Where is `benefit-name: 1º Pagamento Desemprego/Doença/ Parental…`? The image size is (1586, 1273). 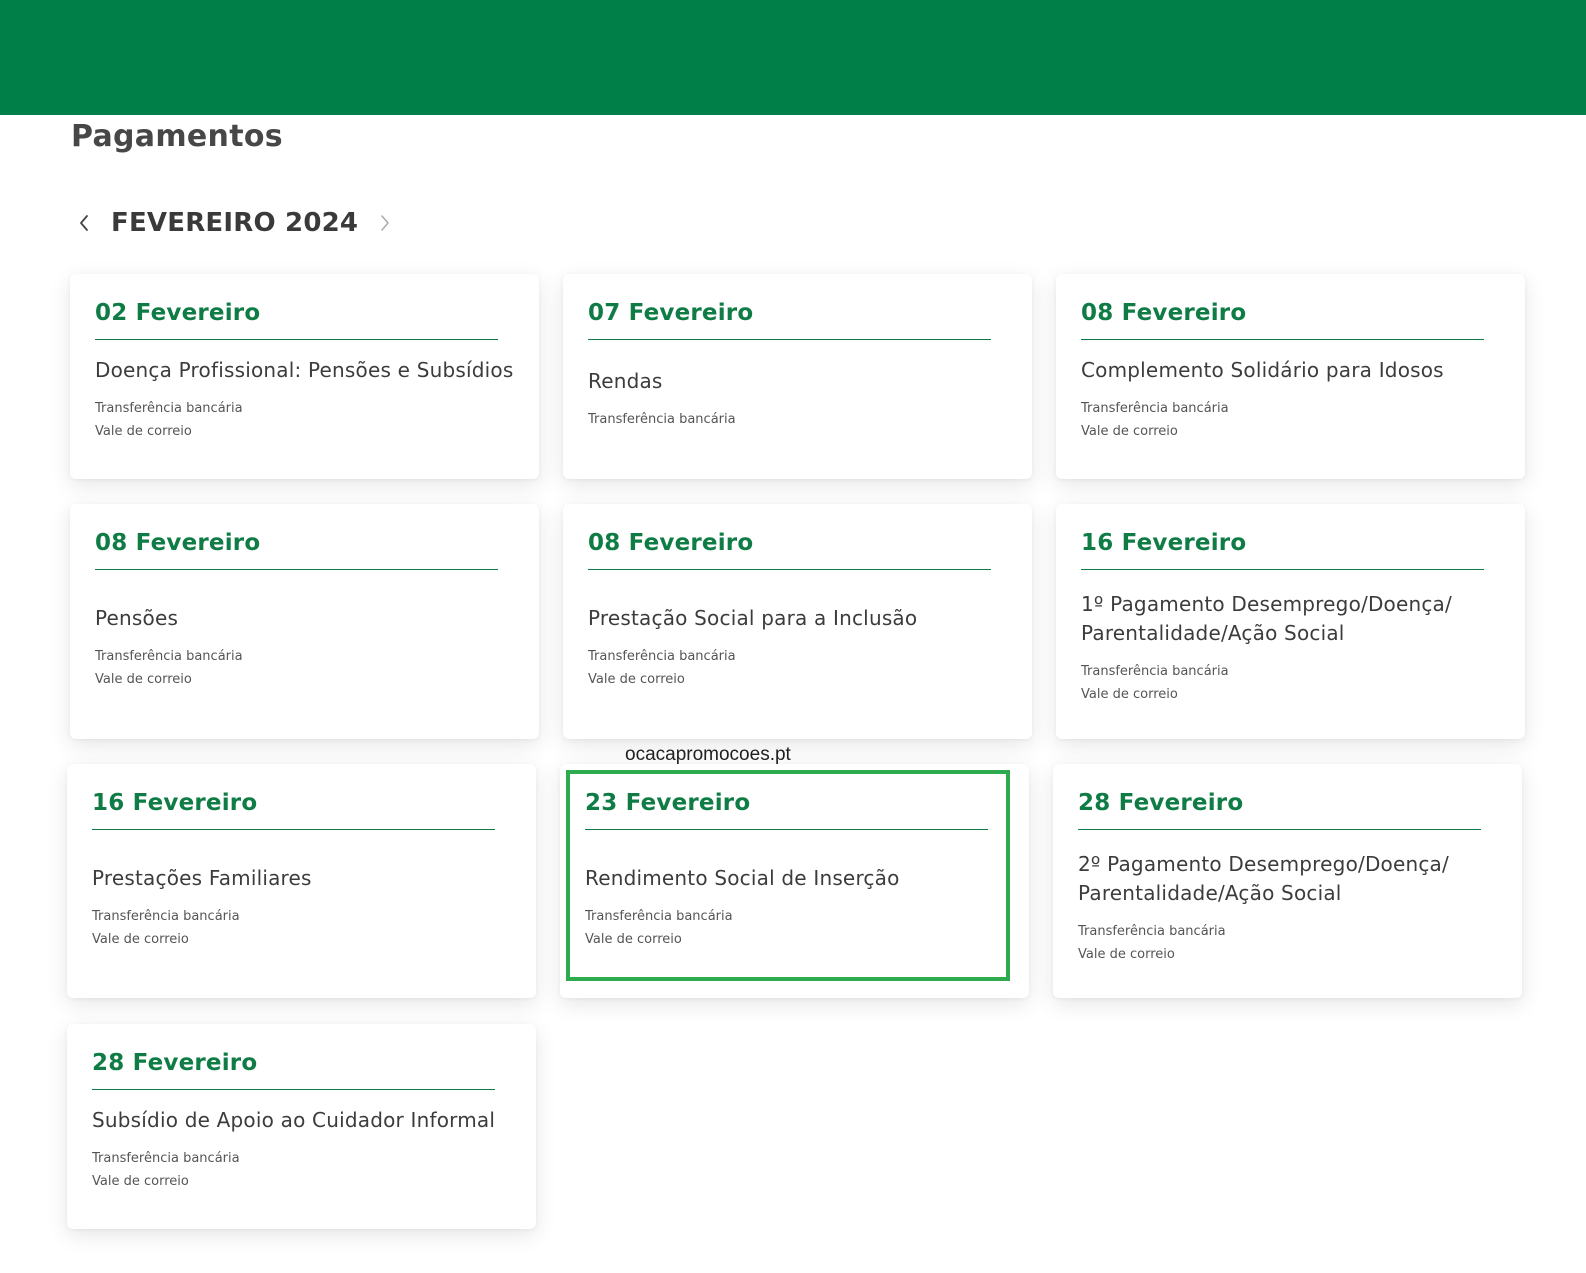
benefit-name: 1º Pagamento Desemprego/Doença/ Parental… is located at coordinates (1266, 618).